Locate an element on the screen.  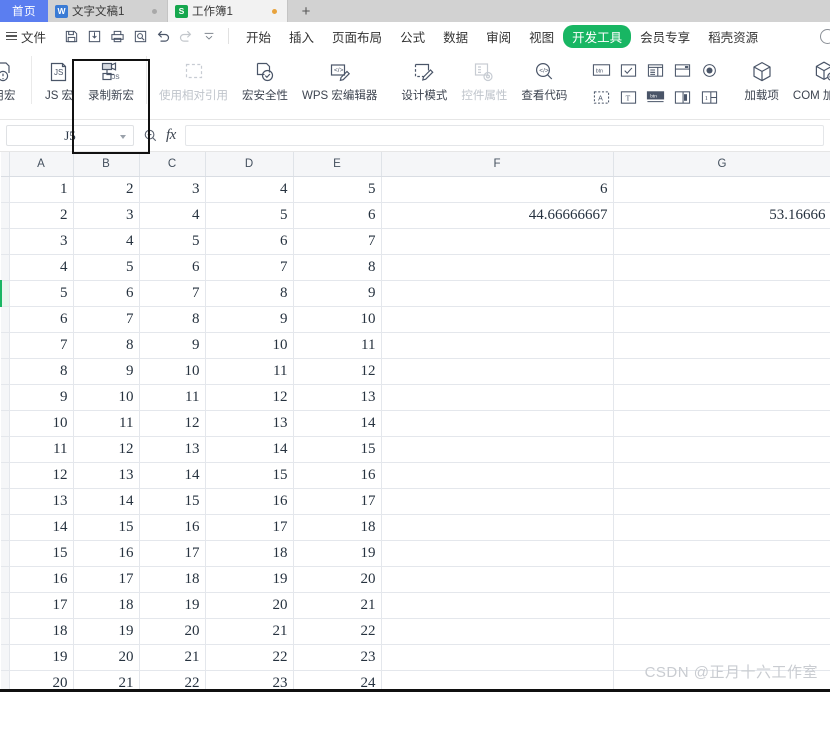
table-row: 11 12 13 14 15 is located at coordinates (415, 449).